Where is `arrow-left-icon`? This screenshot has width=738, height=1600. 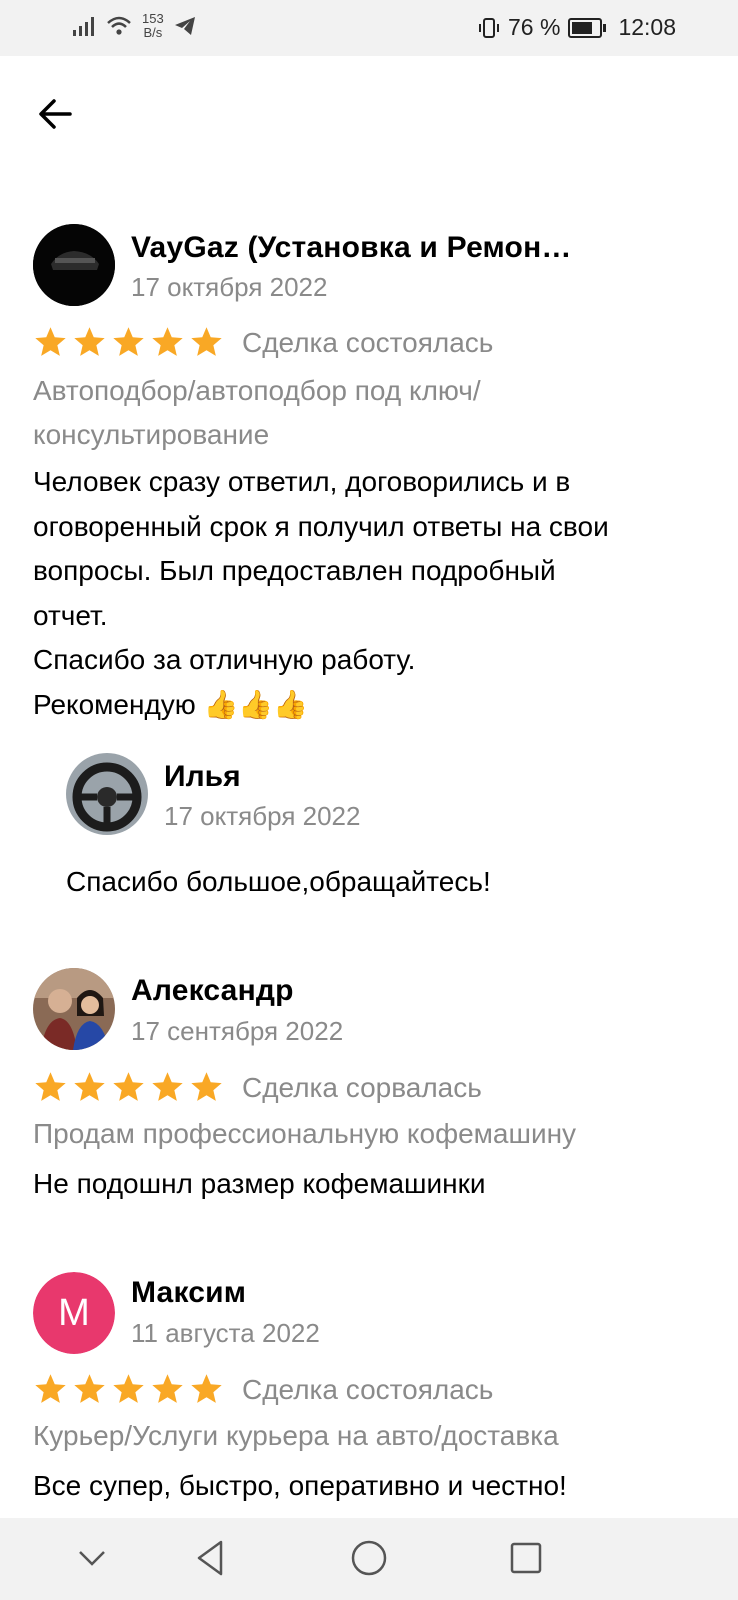 arrow-left-icon is located at coordinates (55, 114).